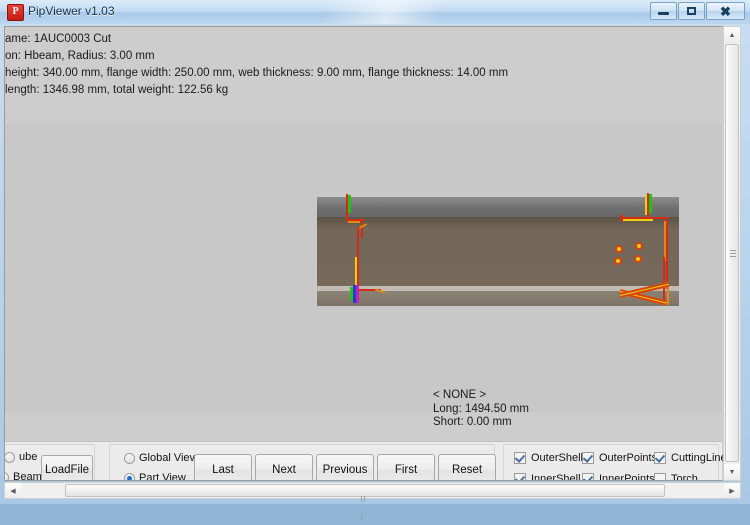  I want to click on checkbox-outershell: OuterShell, so click(548, 458).